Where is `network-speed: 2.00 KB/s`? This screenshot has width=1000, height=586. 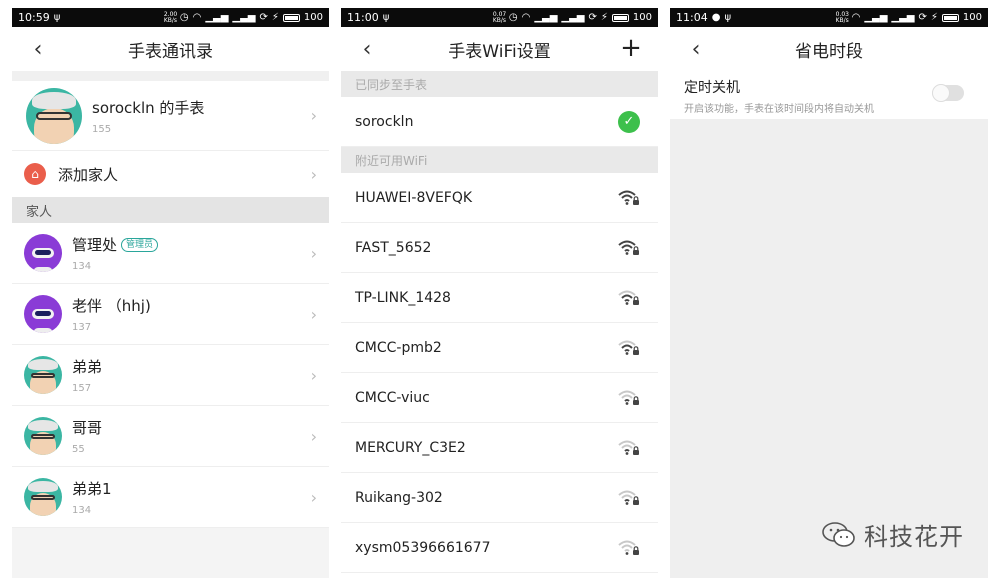
network-speed: 2.00 KB/s is located at coordinates (170, 17).